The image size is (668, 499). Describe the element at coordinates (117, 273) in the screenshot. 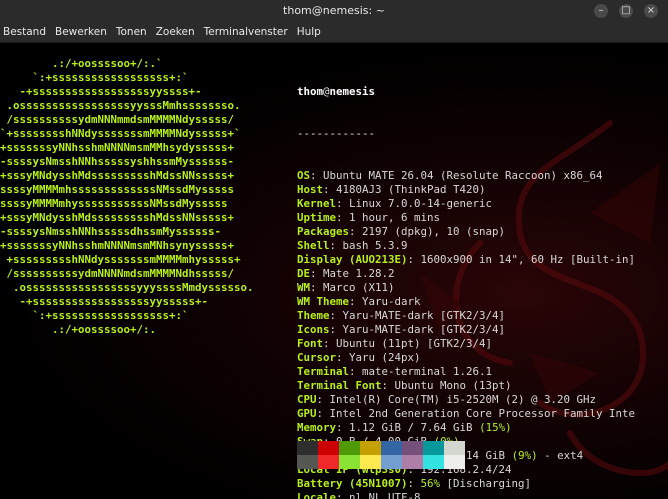

I see `logo-line: /ssssssssssydmNNNNmdsmMMMMNdhsssss/` at that location.